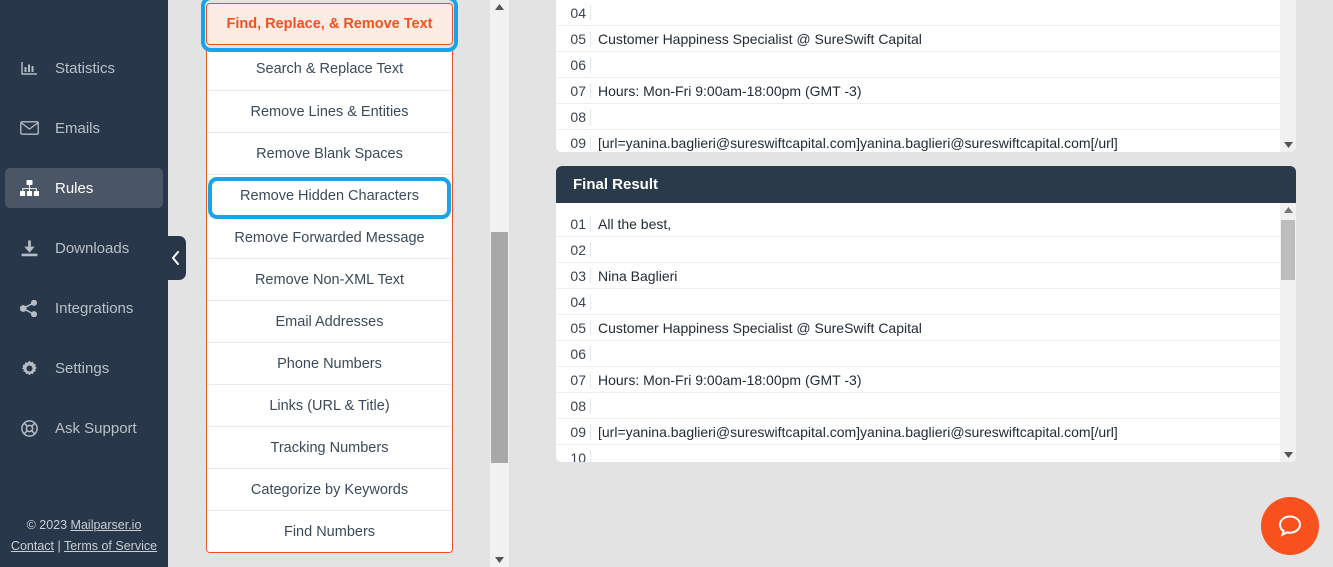 The height and width of the screenshot is (567, 1333). Describe the element at coordinates (29, 248) in the screenshot. I see `download-icon` at that location.